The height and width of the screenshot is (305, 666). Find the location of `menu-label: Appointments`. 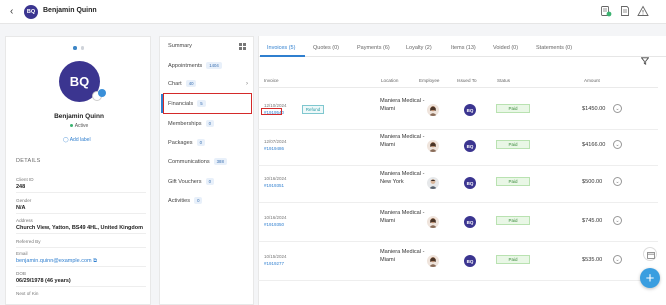

menu-label: Appointments is located at coordinates (185, 65).